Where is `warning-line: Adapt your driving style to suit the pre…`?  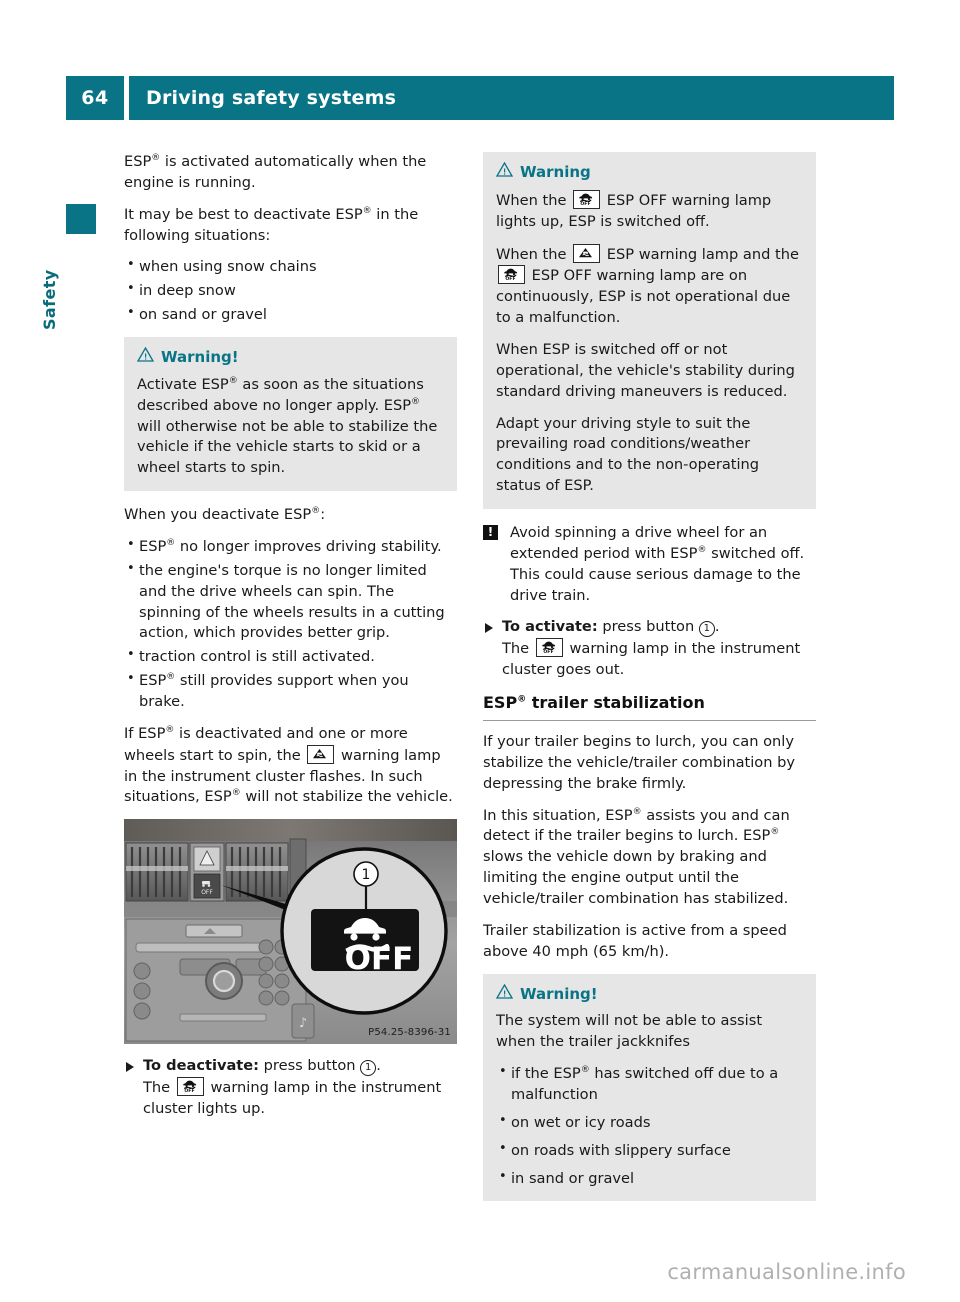
warning-line: Adapt your driving style to suit the pre… is located at coordinates (628, 454).